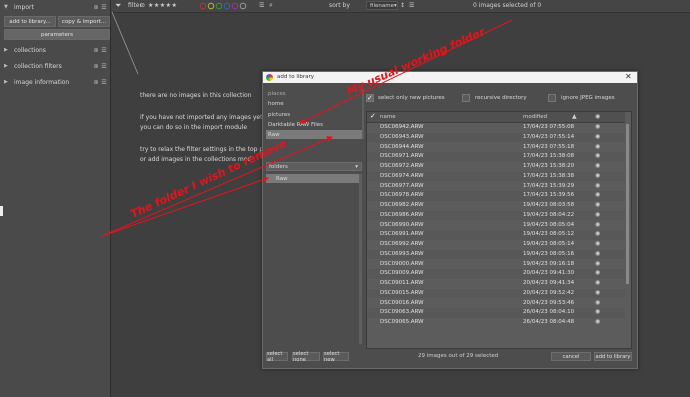  What do you see at coordinates (125, 43) in the screenshot?
I see `background-guide-line` at bounding box center [125, 43].